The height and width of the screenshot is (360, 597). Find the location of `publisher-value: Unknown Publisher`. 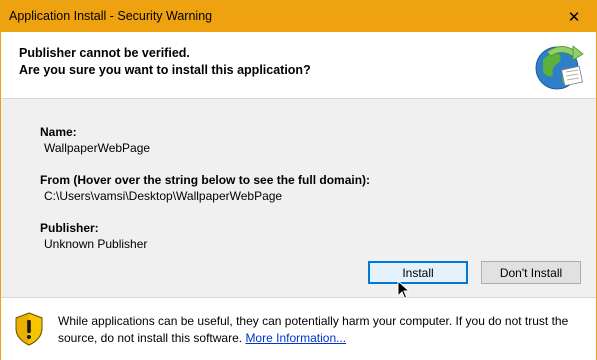

publisher-value: Unknown Publisher is located at coordinates (96, 244).